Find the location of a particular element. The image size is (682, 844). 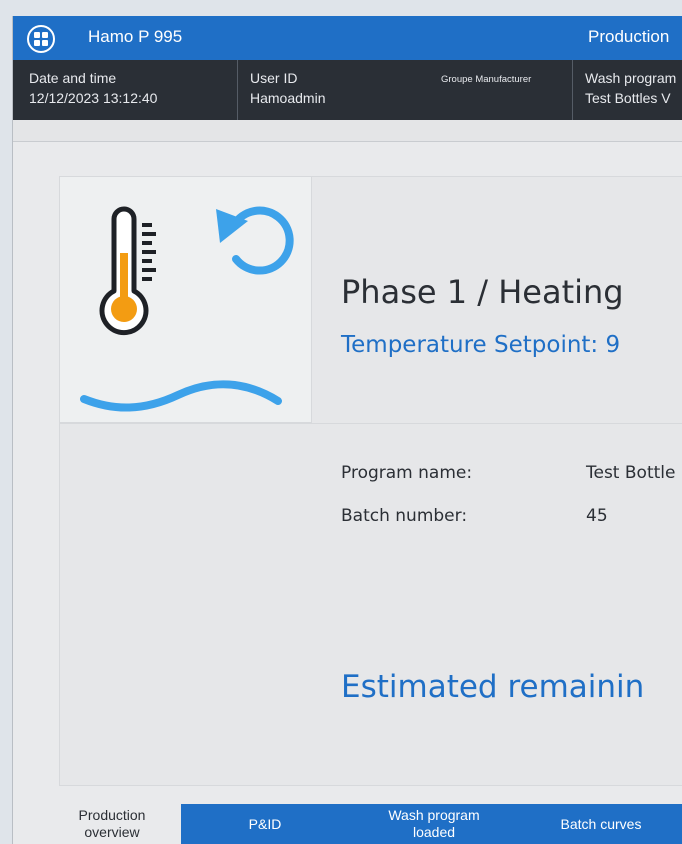

phase-title: Phase 1 / Heating is located at coordinates (482, 292).